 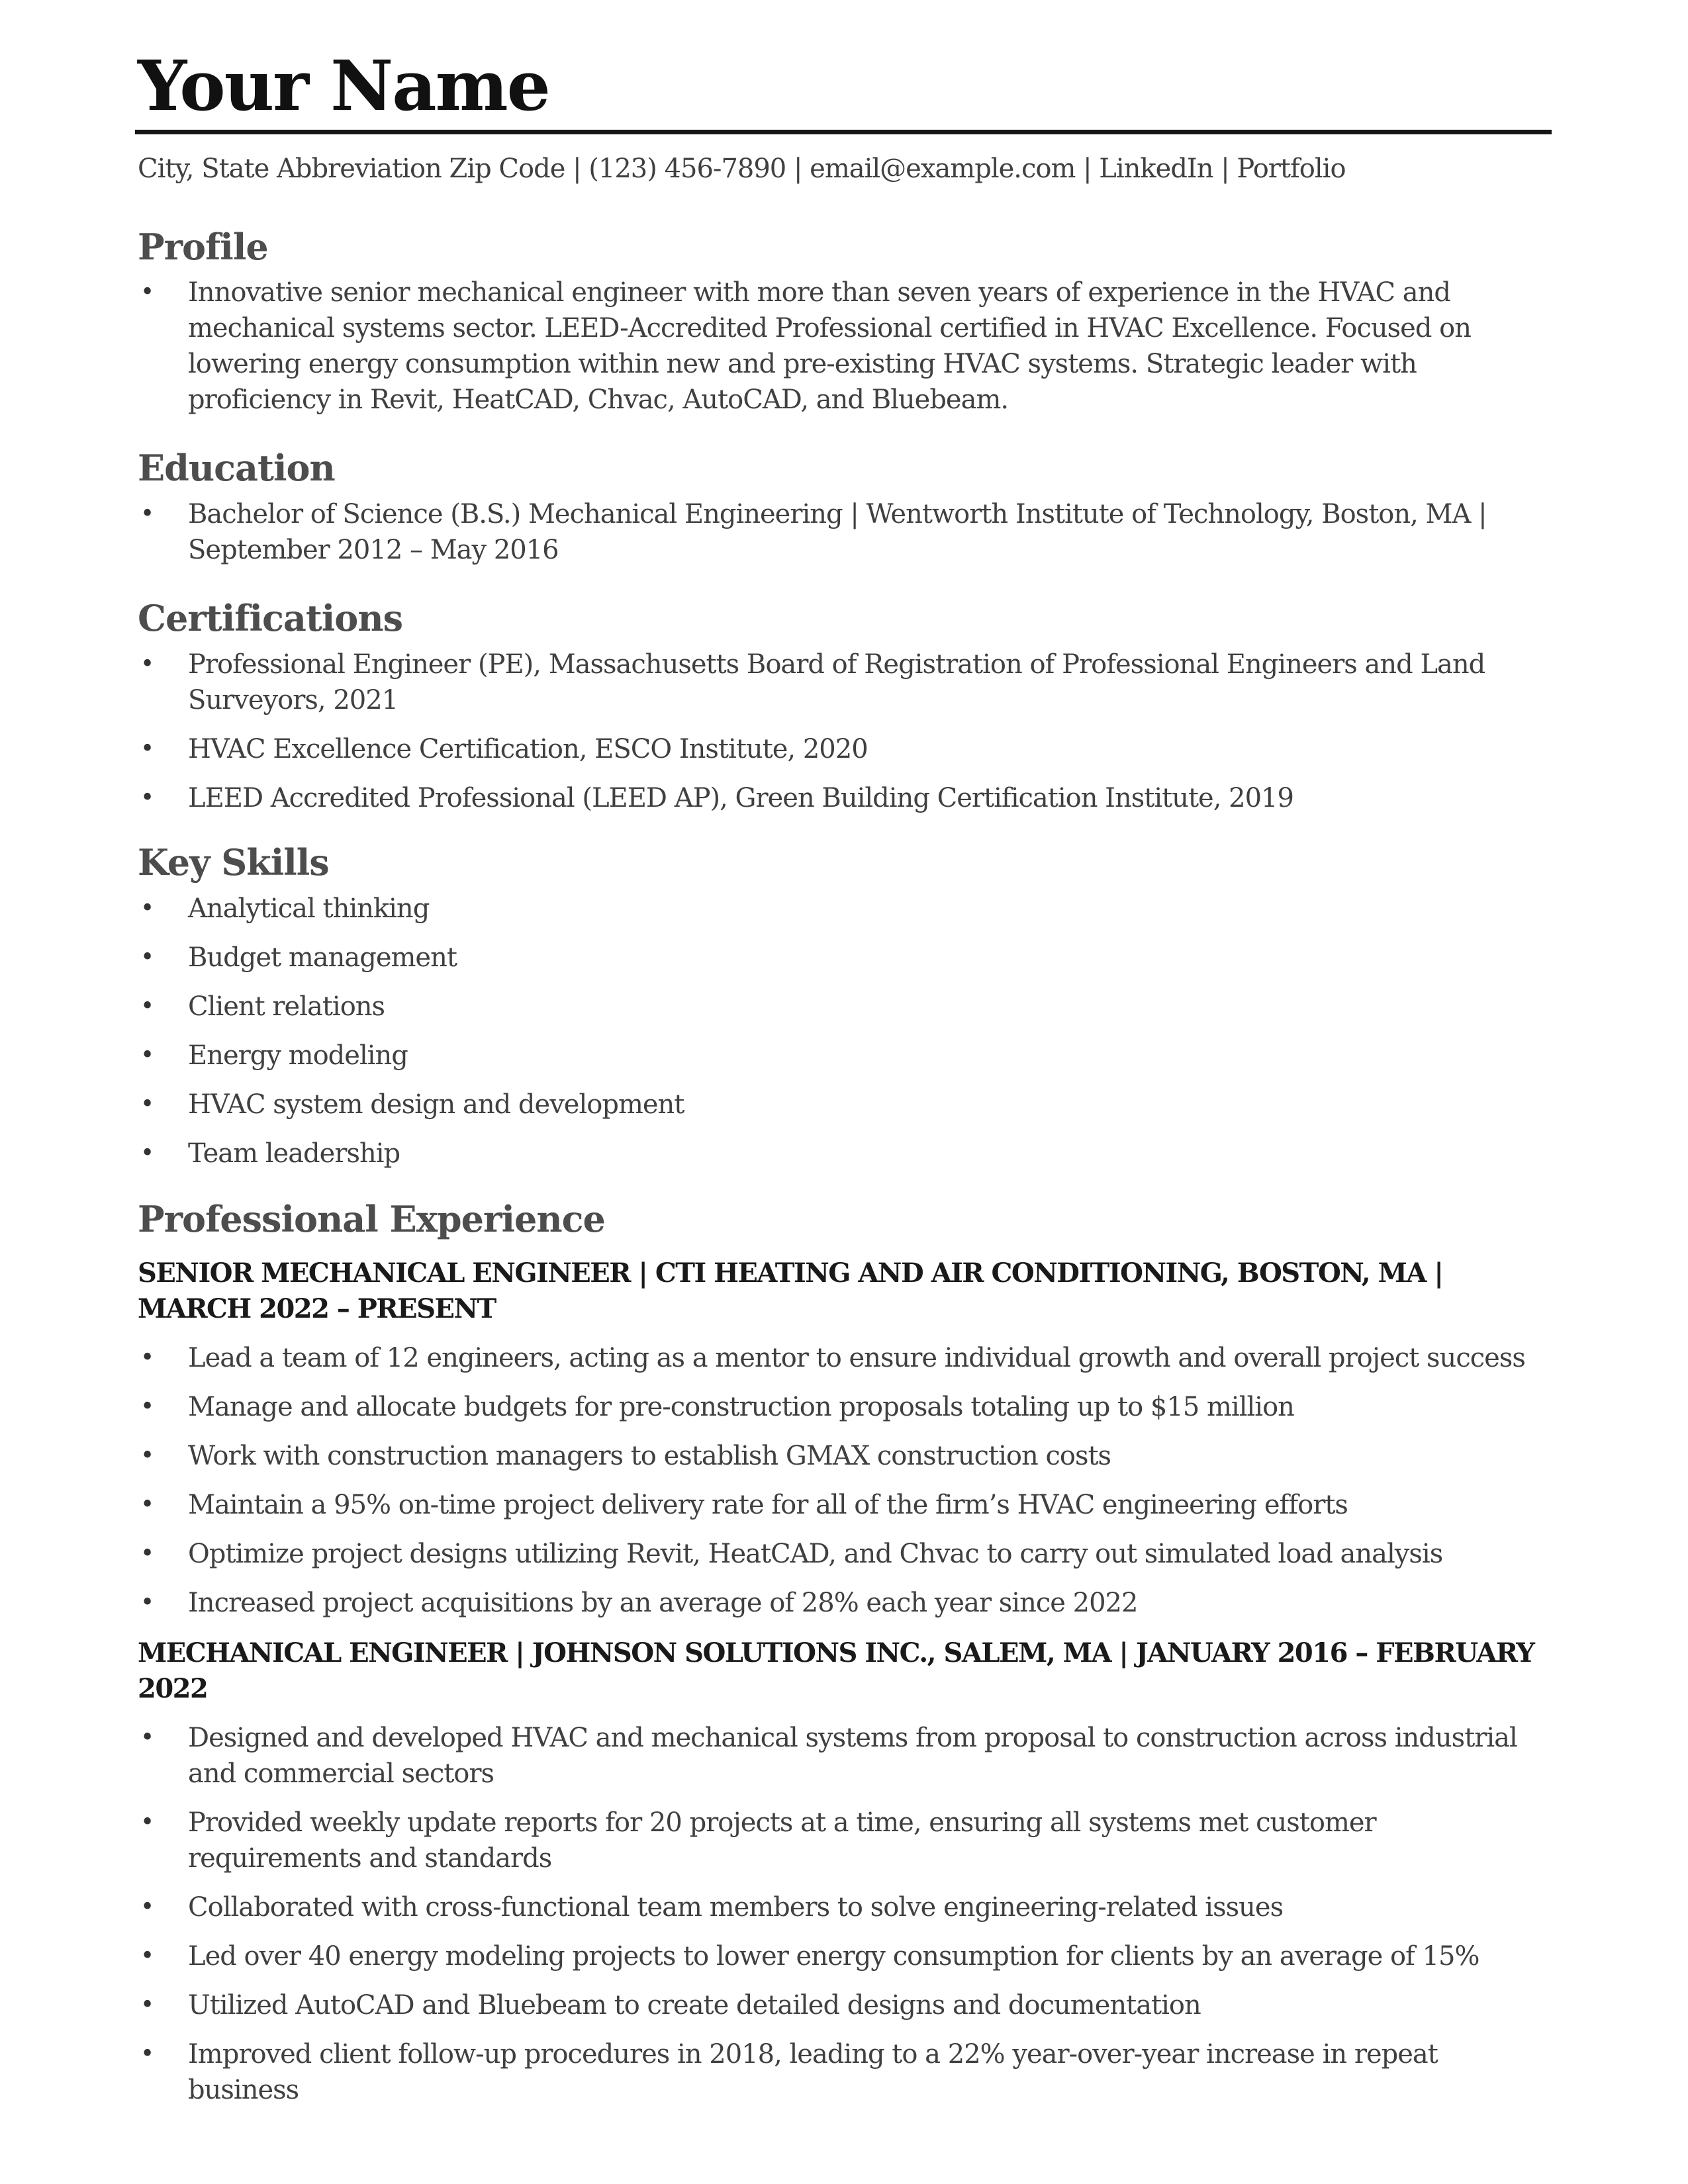 What do you see at coordinates (436, 1104) in the screenshot?
I see `list-item-text: HVAC system design and development` at bounding box center [436, 1104].